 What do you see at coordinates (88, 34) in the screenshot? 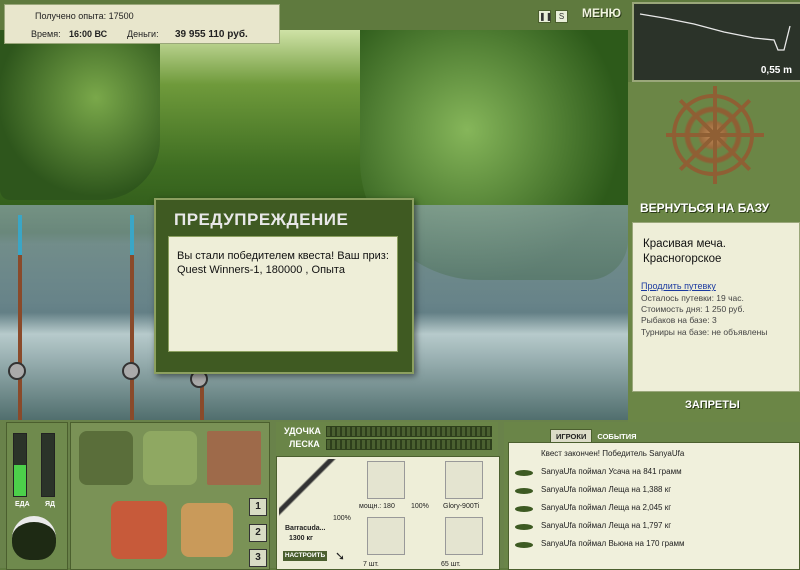
I see `time-value: 16:00 ВС` at bounding box center [88, 34].